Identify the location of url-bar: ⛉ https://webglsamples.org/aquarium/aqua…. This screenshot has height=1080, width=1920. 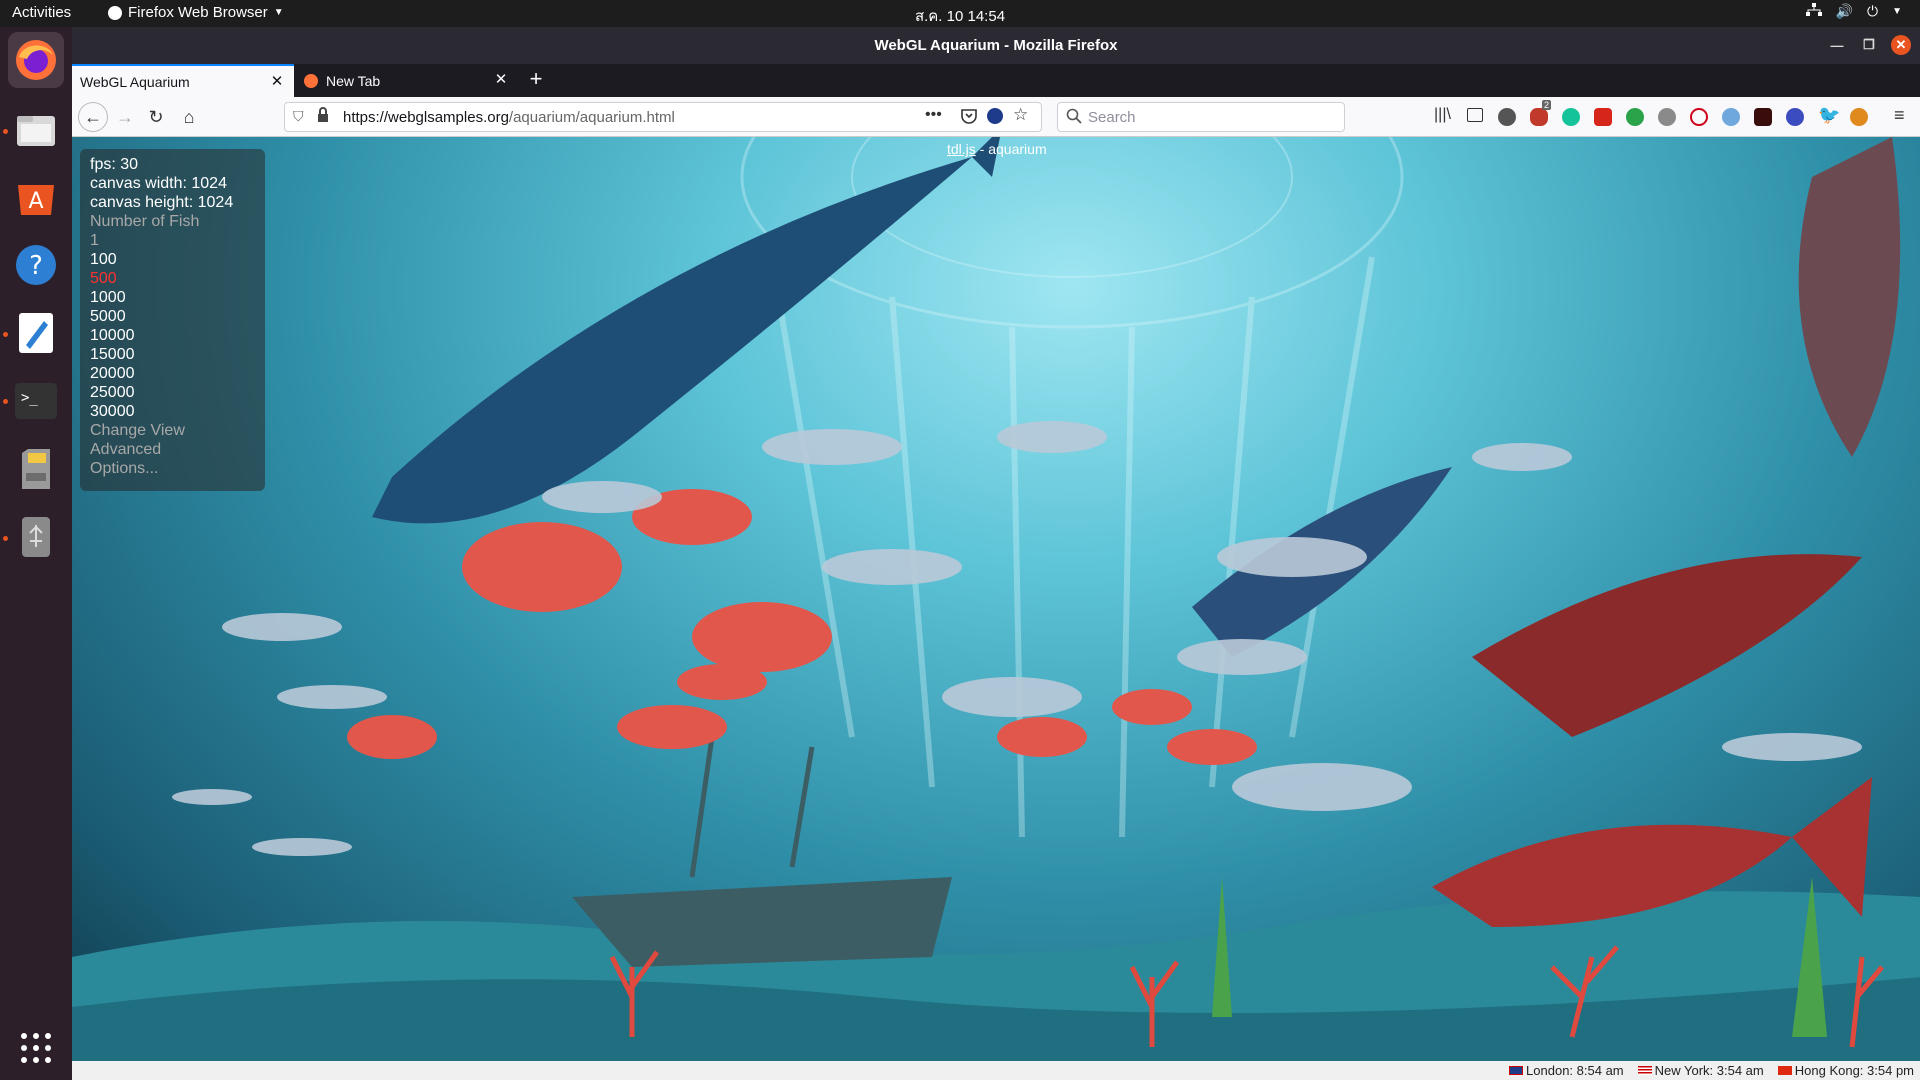
(663, 117).